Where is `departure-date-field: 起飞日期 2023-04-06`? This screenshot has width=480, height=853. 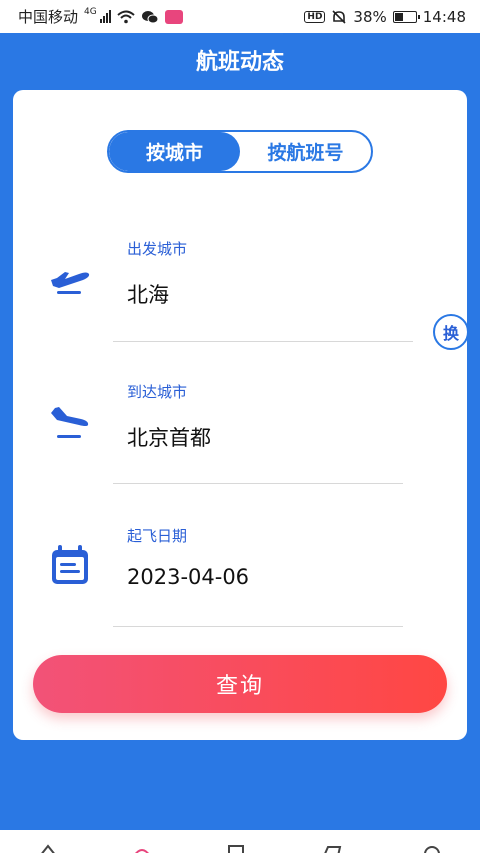
departure-date-field: 起飞日期 2023-04-06 is located at coordinates (240, 572).